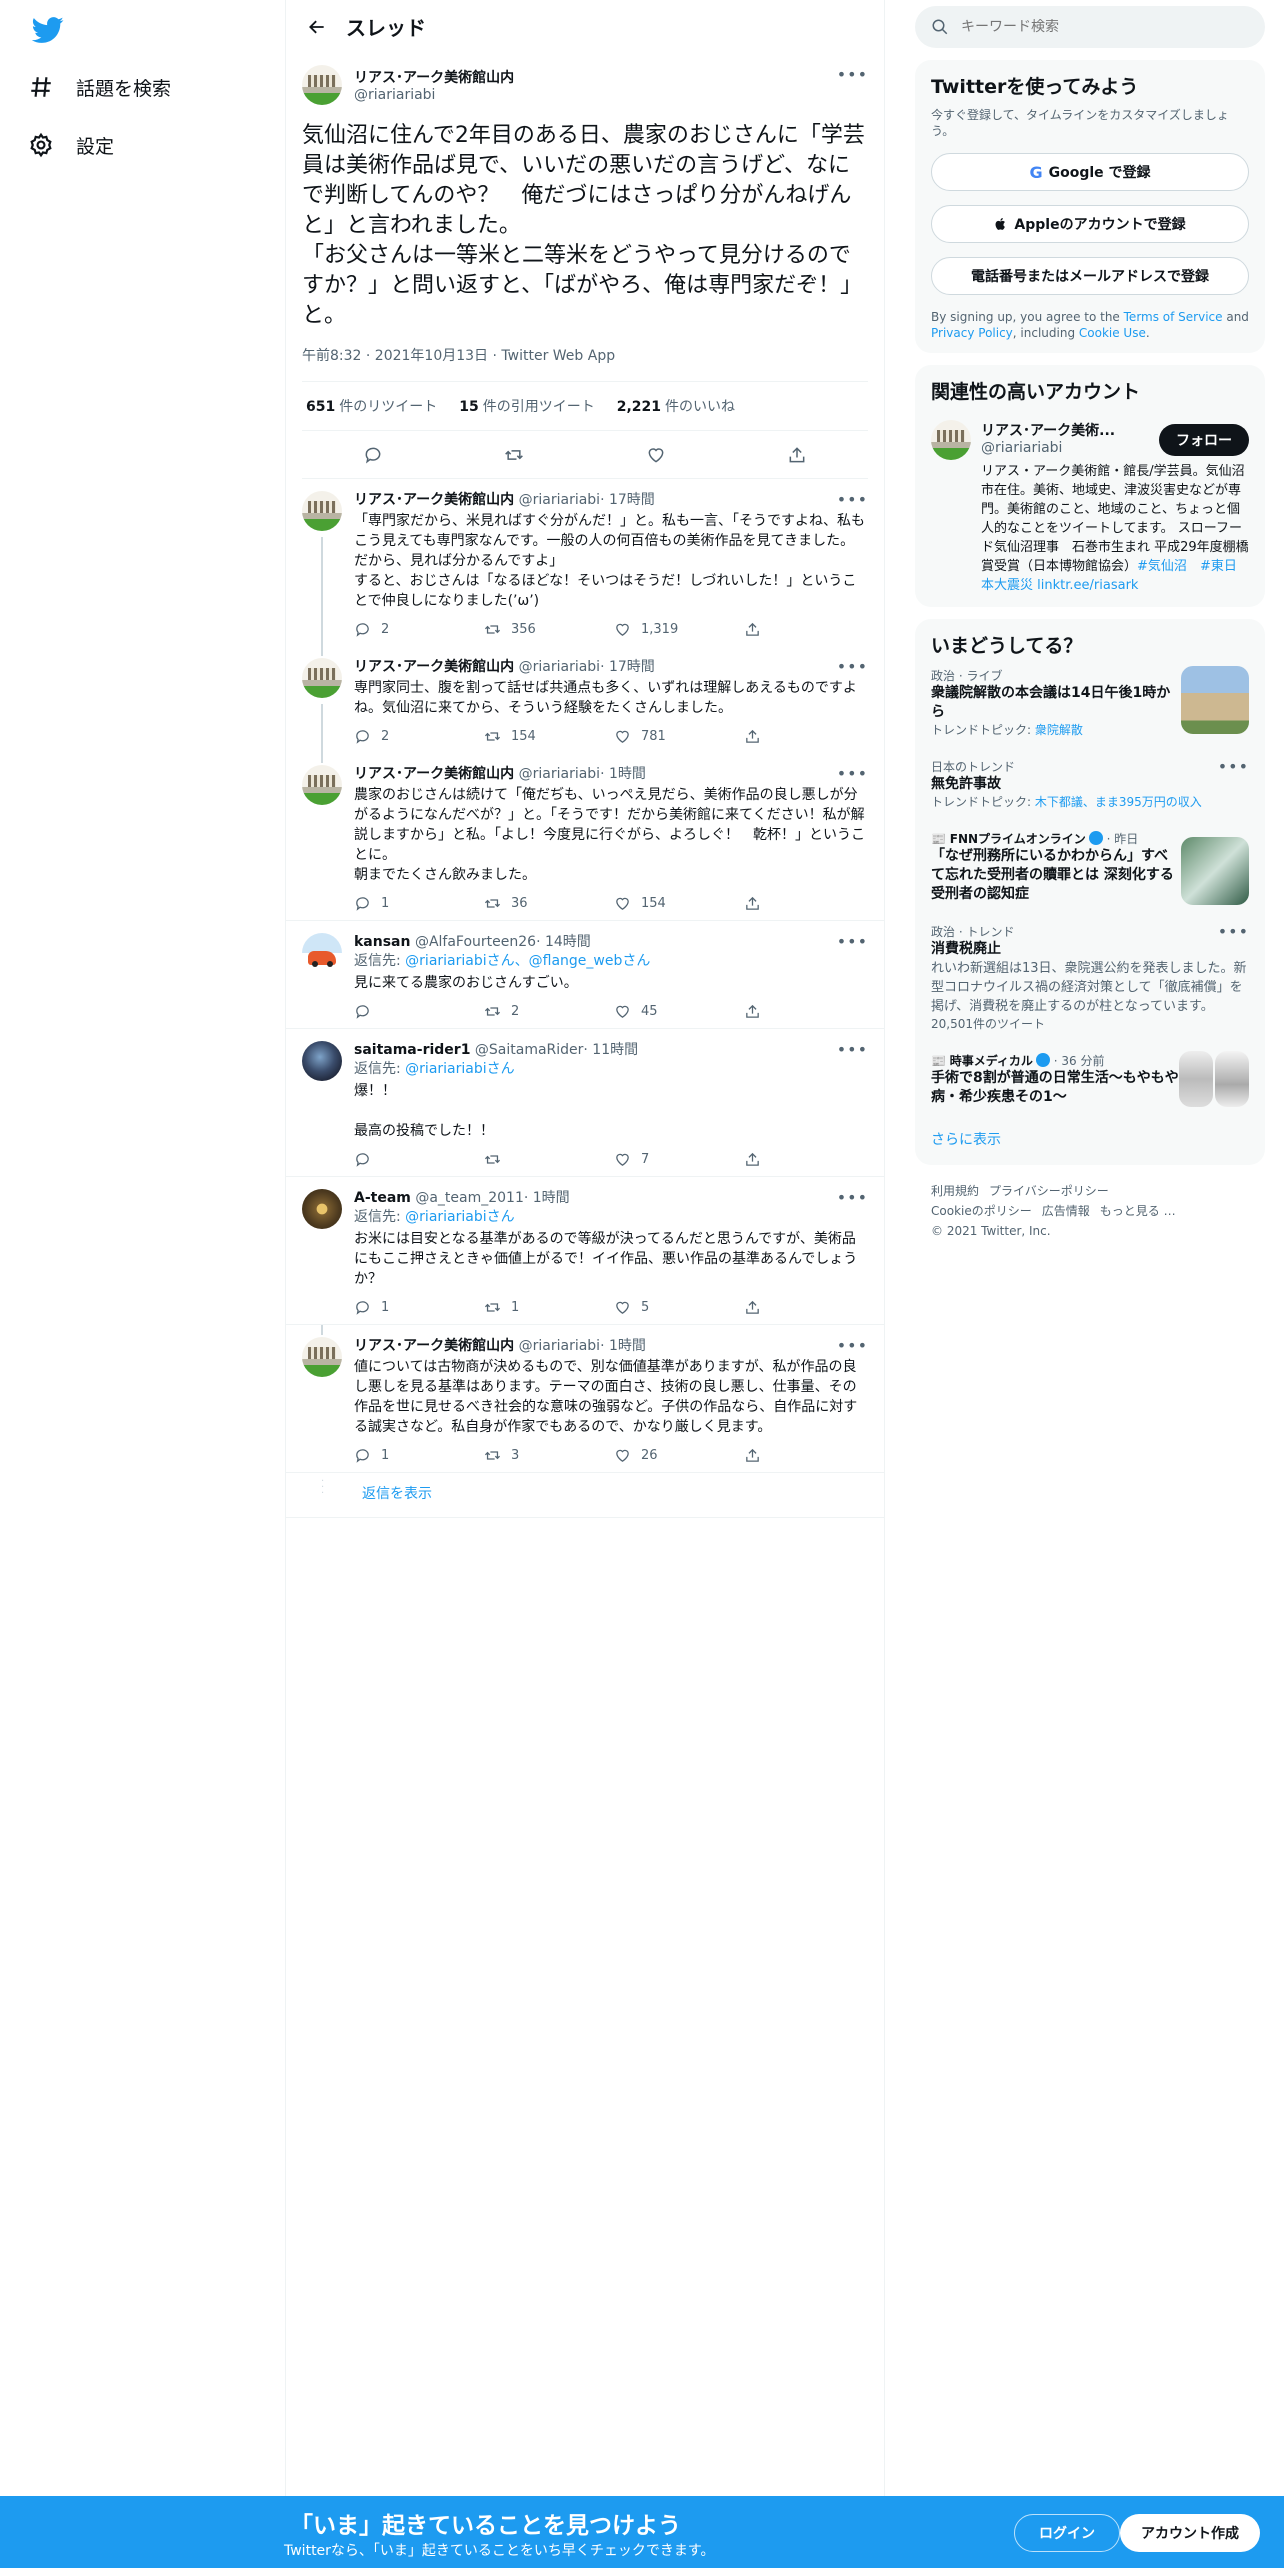 The width and height of the screenshot is (1284, 2568). Describe the element at coordinates (412, 1050) in the screenshot. I see `author-name: saitama-rider1` at that location.